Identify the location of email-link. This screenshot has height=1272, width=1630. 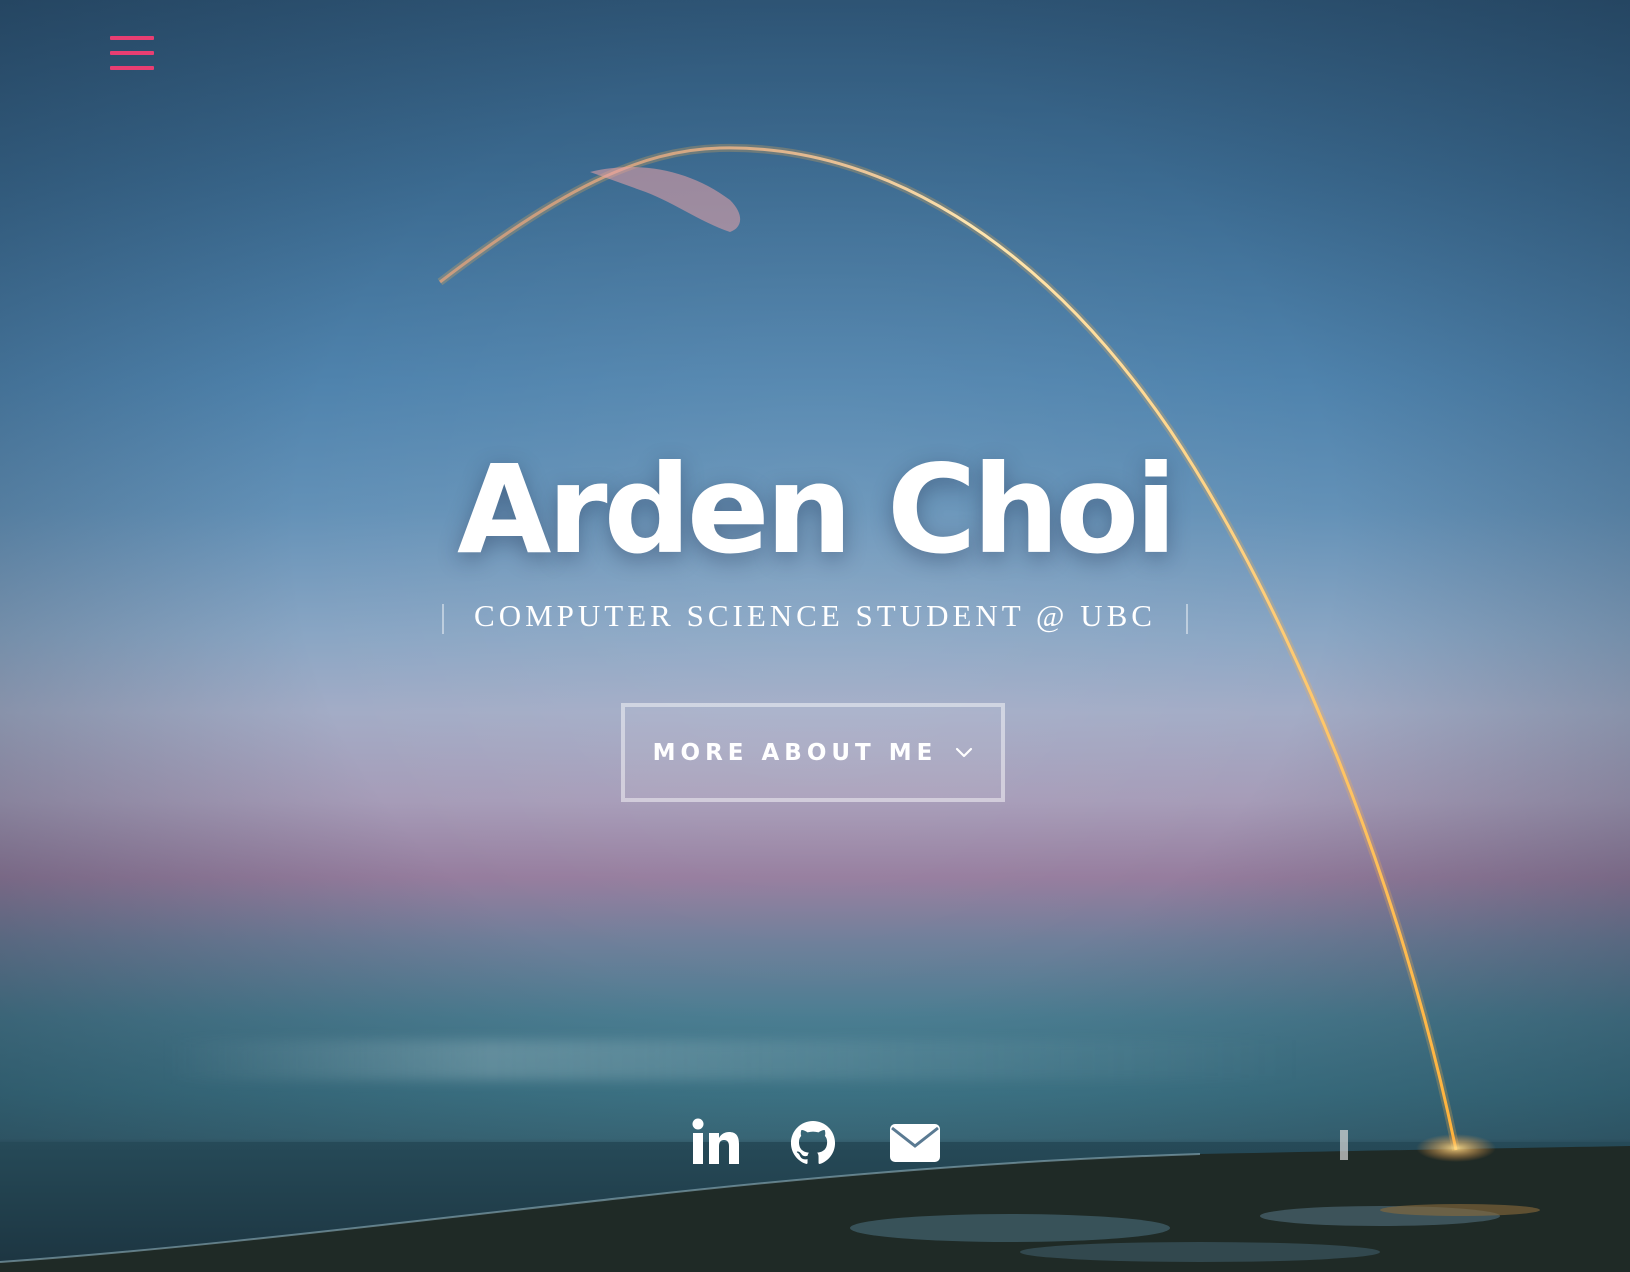
(915, 1143).